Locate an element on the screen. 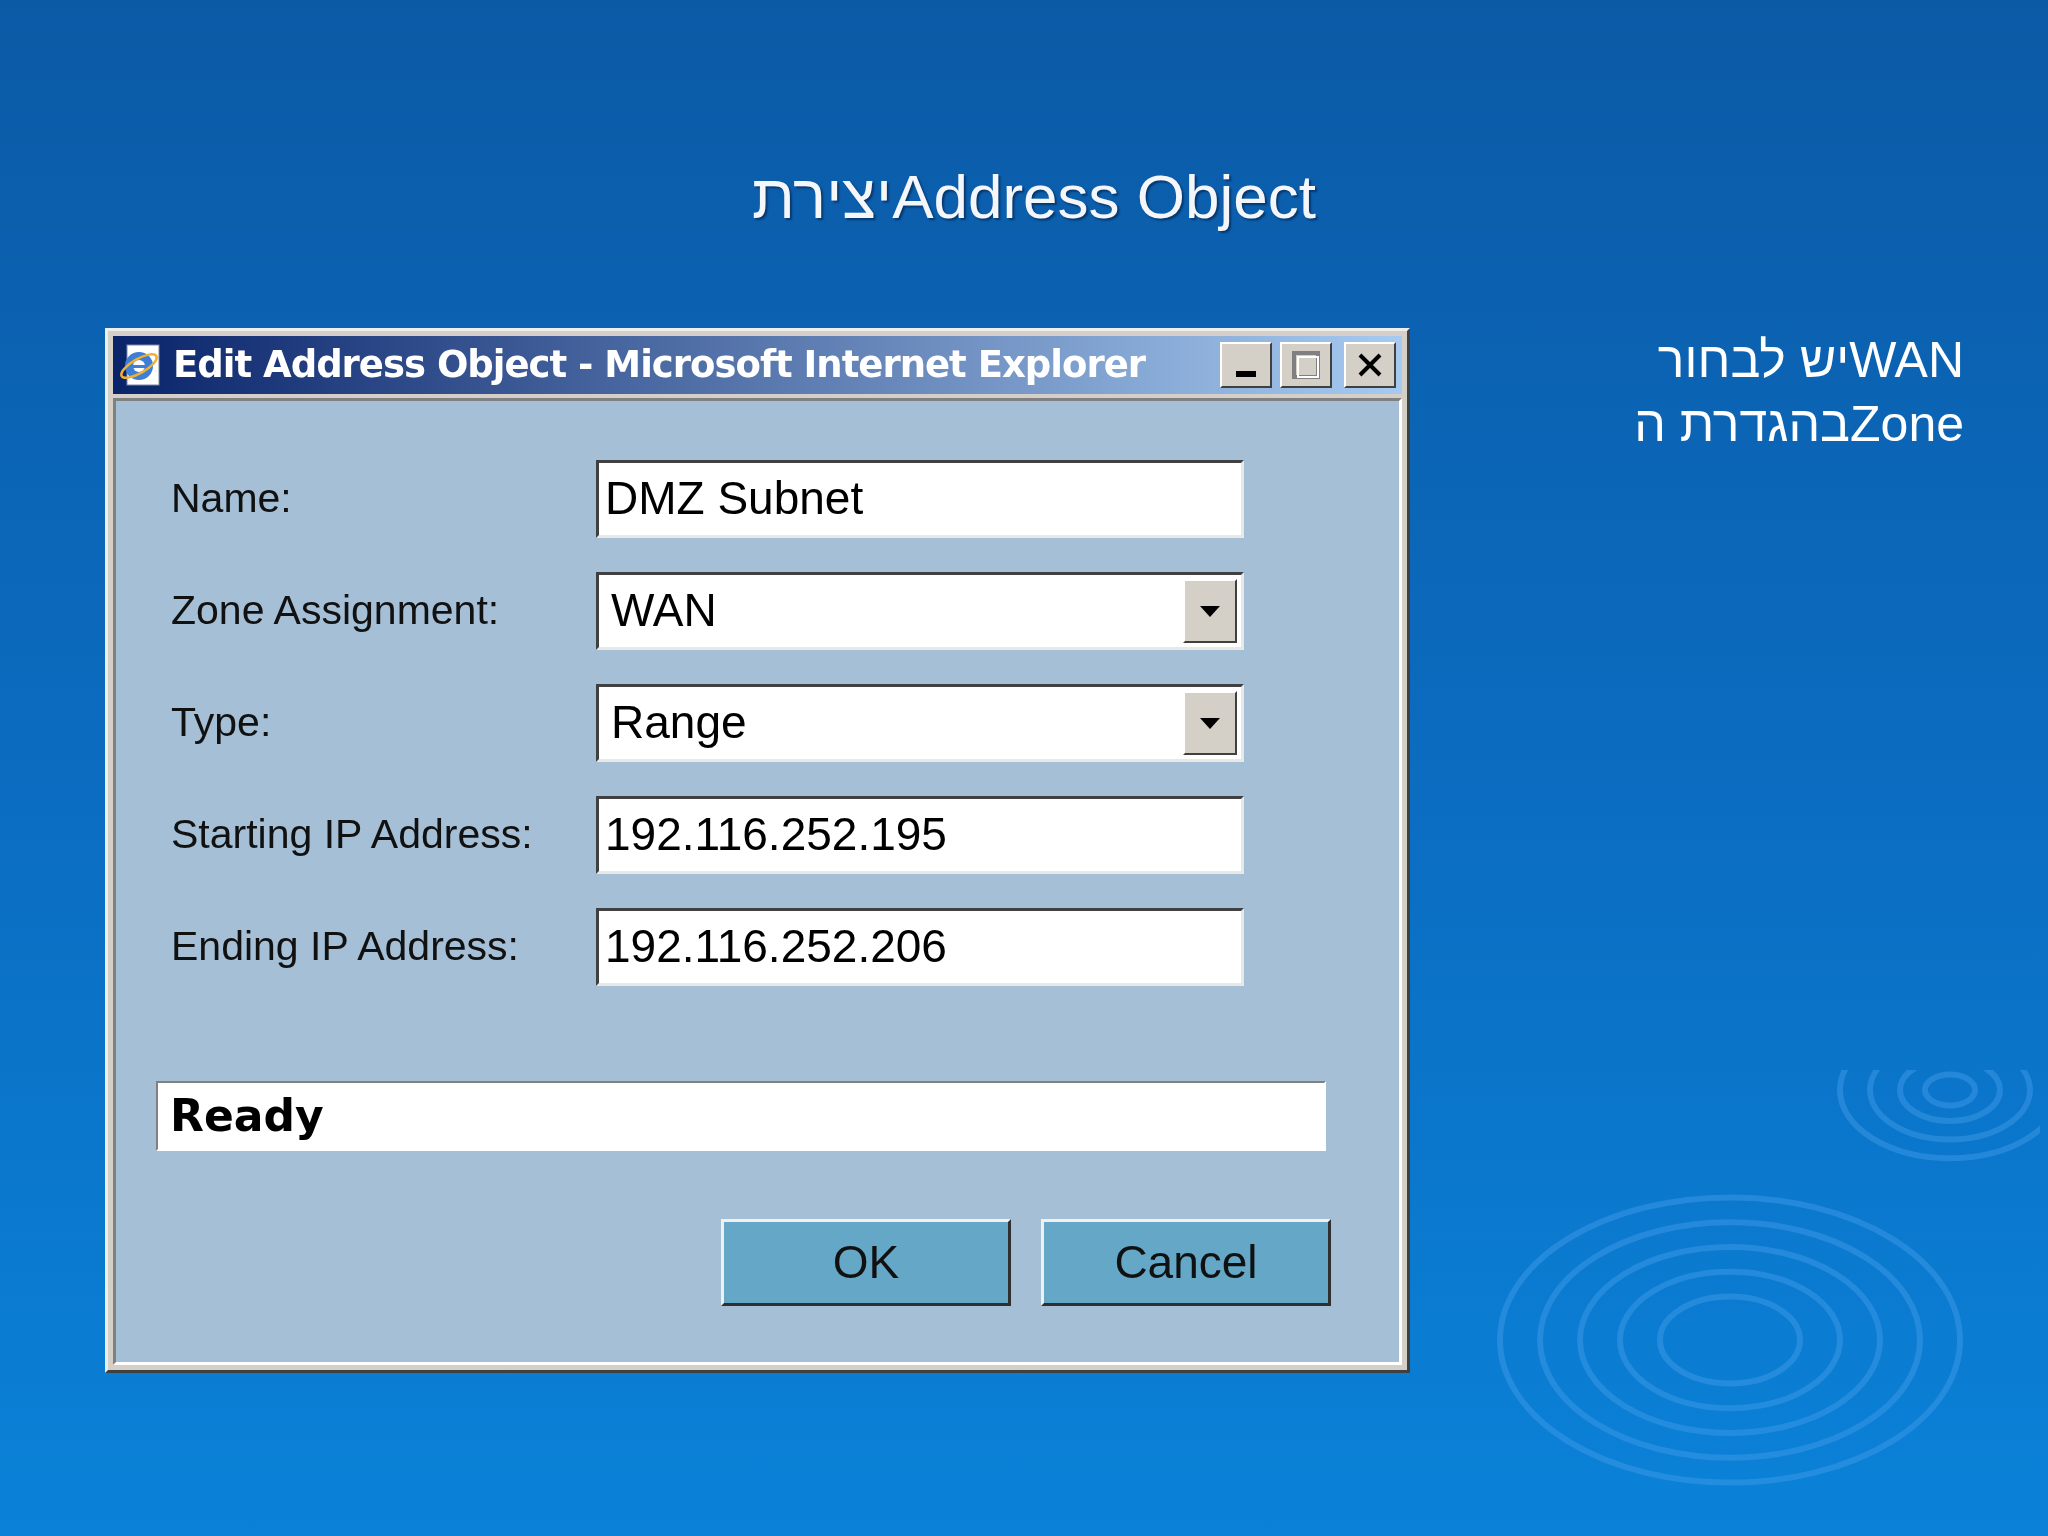 Image resolution: width=2048 pixels, height=1536 pixels. slide-title: יצירתAddress Object is located at coordinates (1034, 197).